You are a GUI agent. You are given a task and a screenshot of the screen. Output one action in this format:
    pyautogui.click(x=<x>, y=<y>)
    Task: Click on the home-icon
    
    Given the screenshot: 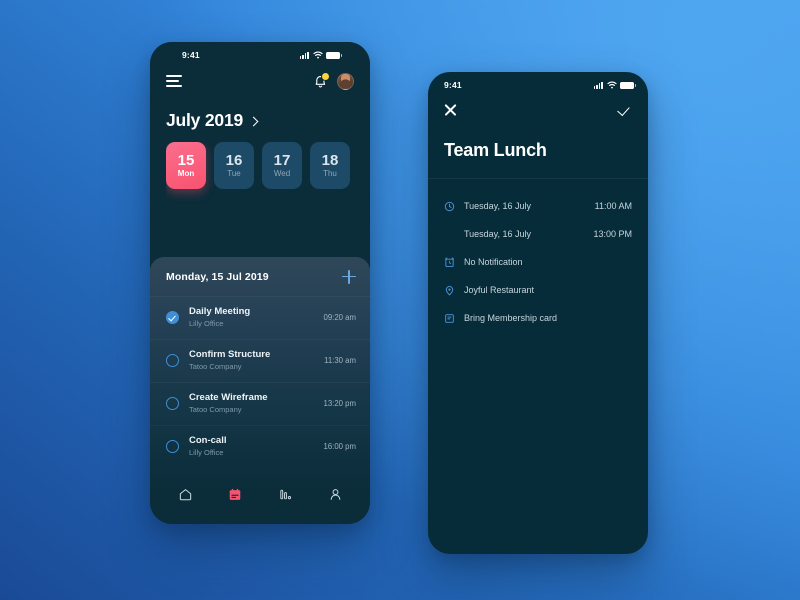 What is the action you would take?
    pyautogui.click(x=185, y=494)
    